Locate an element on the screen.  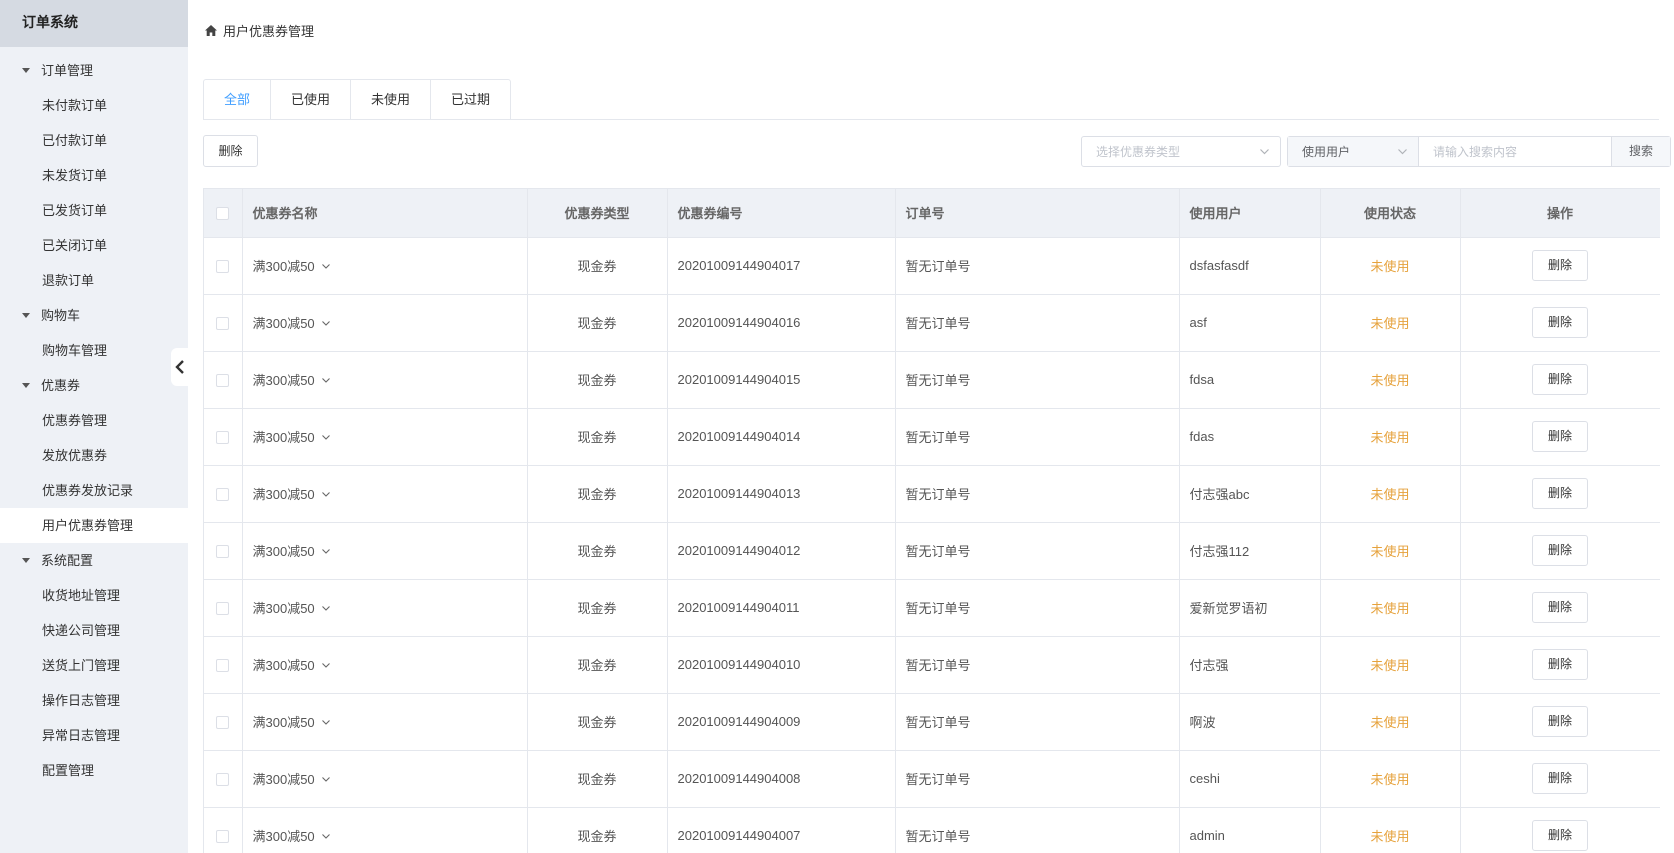
coupon-type-select: 选择优惠券类型 is located at coordinates (1181, 151).